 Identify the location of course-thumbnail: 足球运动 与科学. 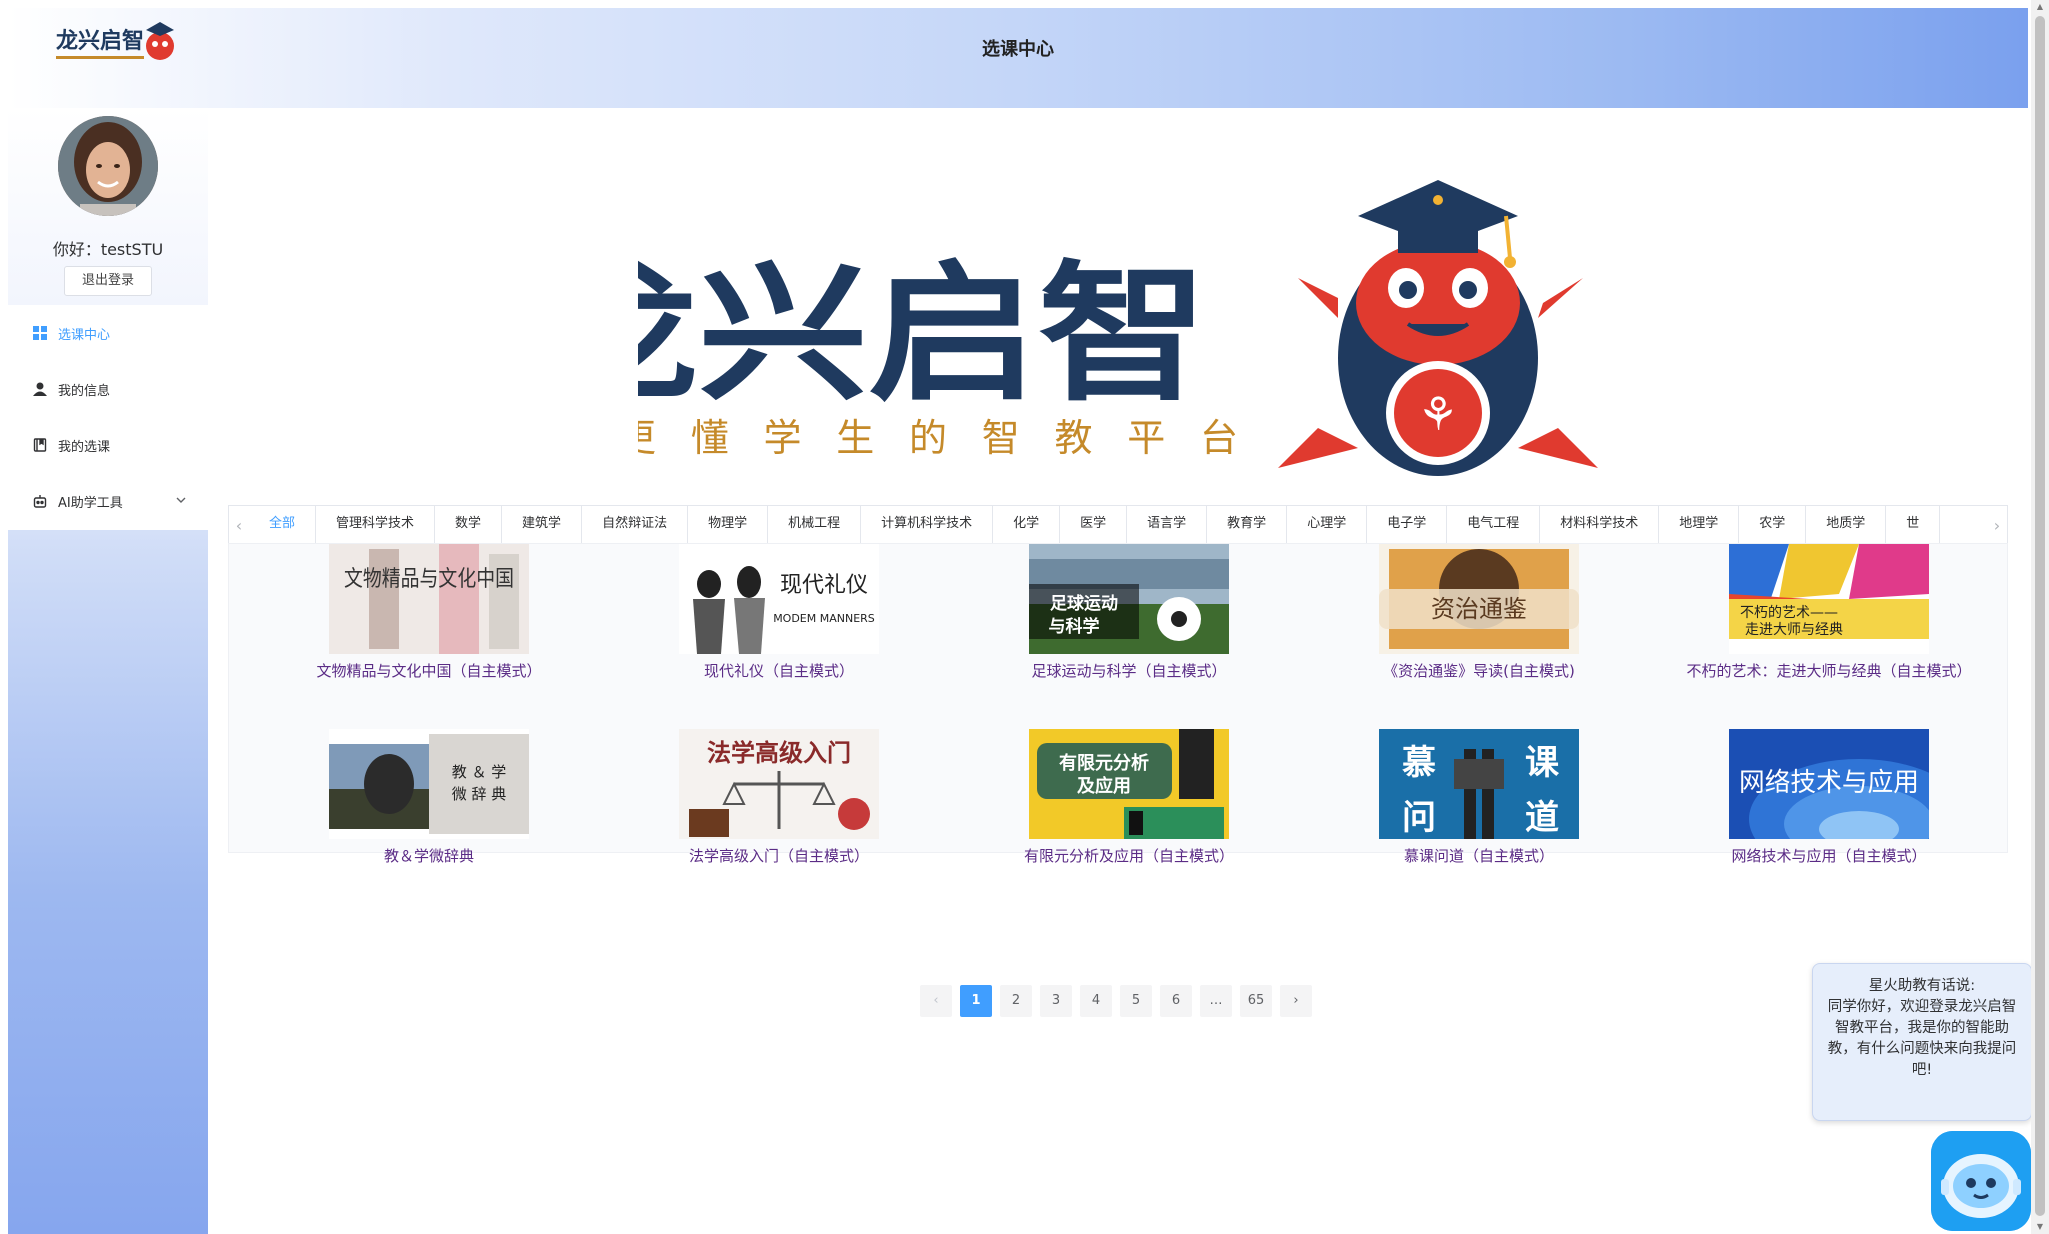
(1129, 599).